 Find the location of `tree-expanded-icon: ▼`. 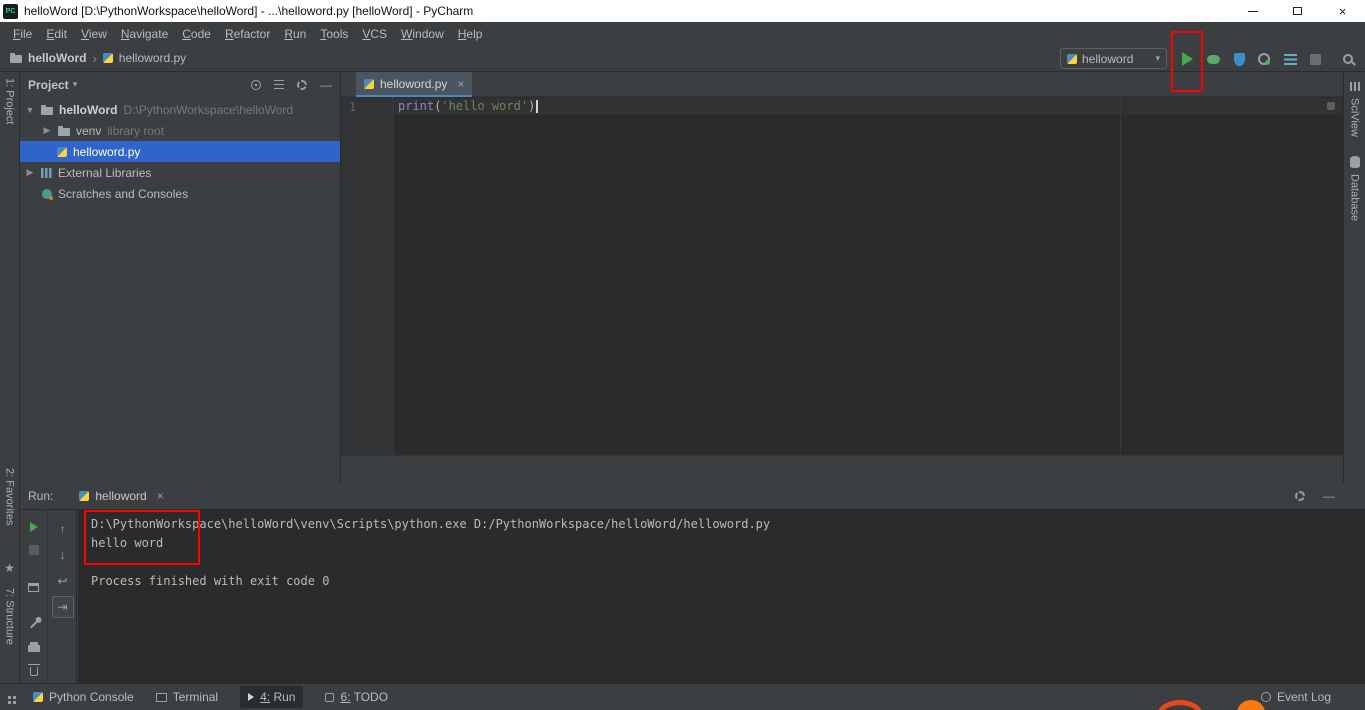

tree-expanded-icon: ▼ is located at coordinates (30, 110).